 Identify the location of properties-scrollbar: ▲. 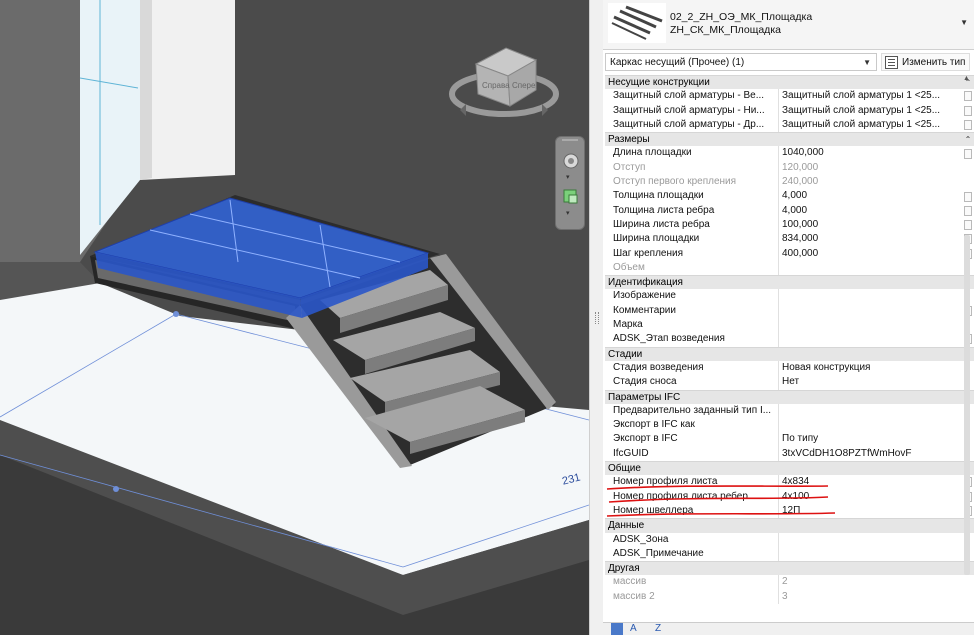
(967, 340).